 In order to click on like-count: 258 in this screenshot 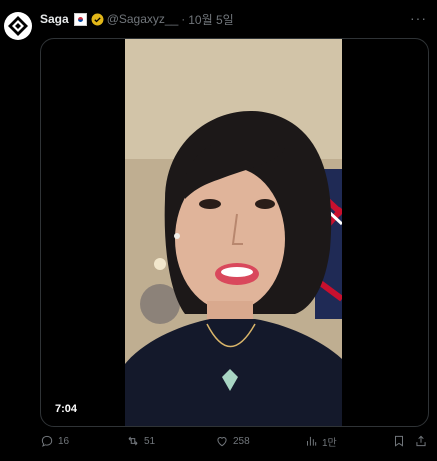, I will do `click(241, 441)`.